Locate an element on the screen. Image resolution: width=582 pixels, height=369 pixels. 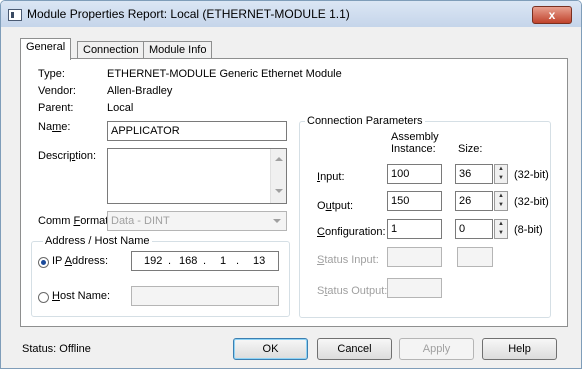
ip-address-input: 192 . 168 . 1 . 13 is located at coordinates (205, 261).